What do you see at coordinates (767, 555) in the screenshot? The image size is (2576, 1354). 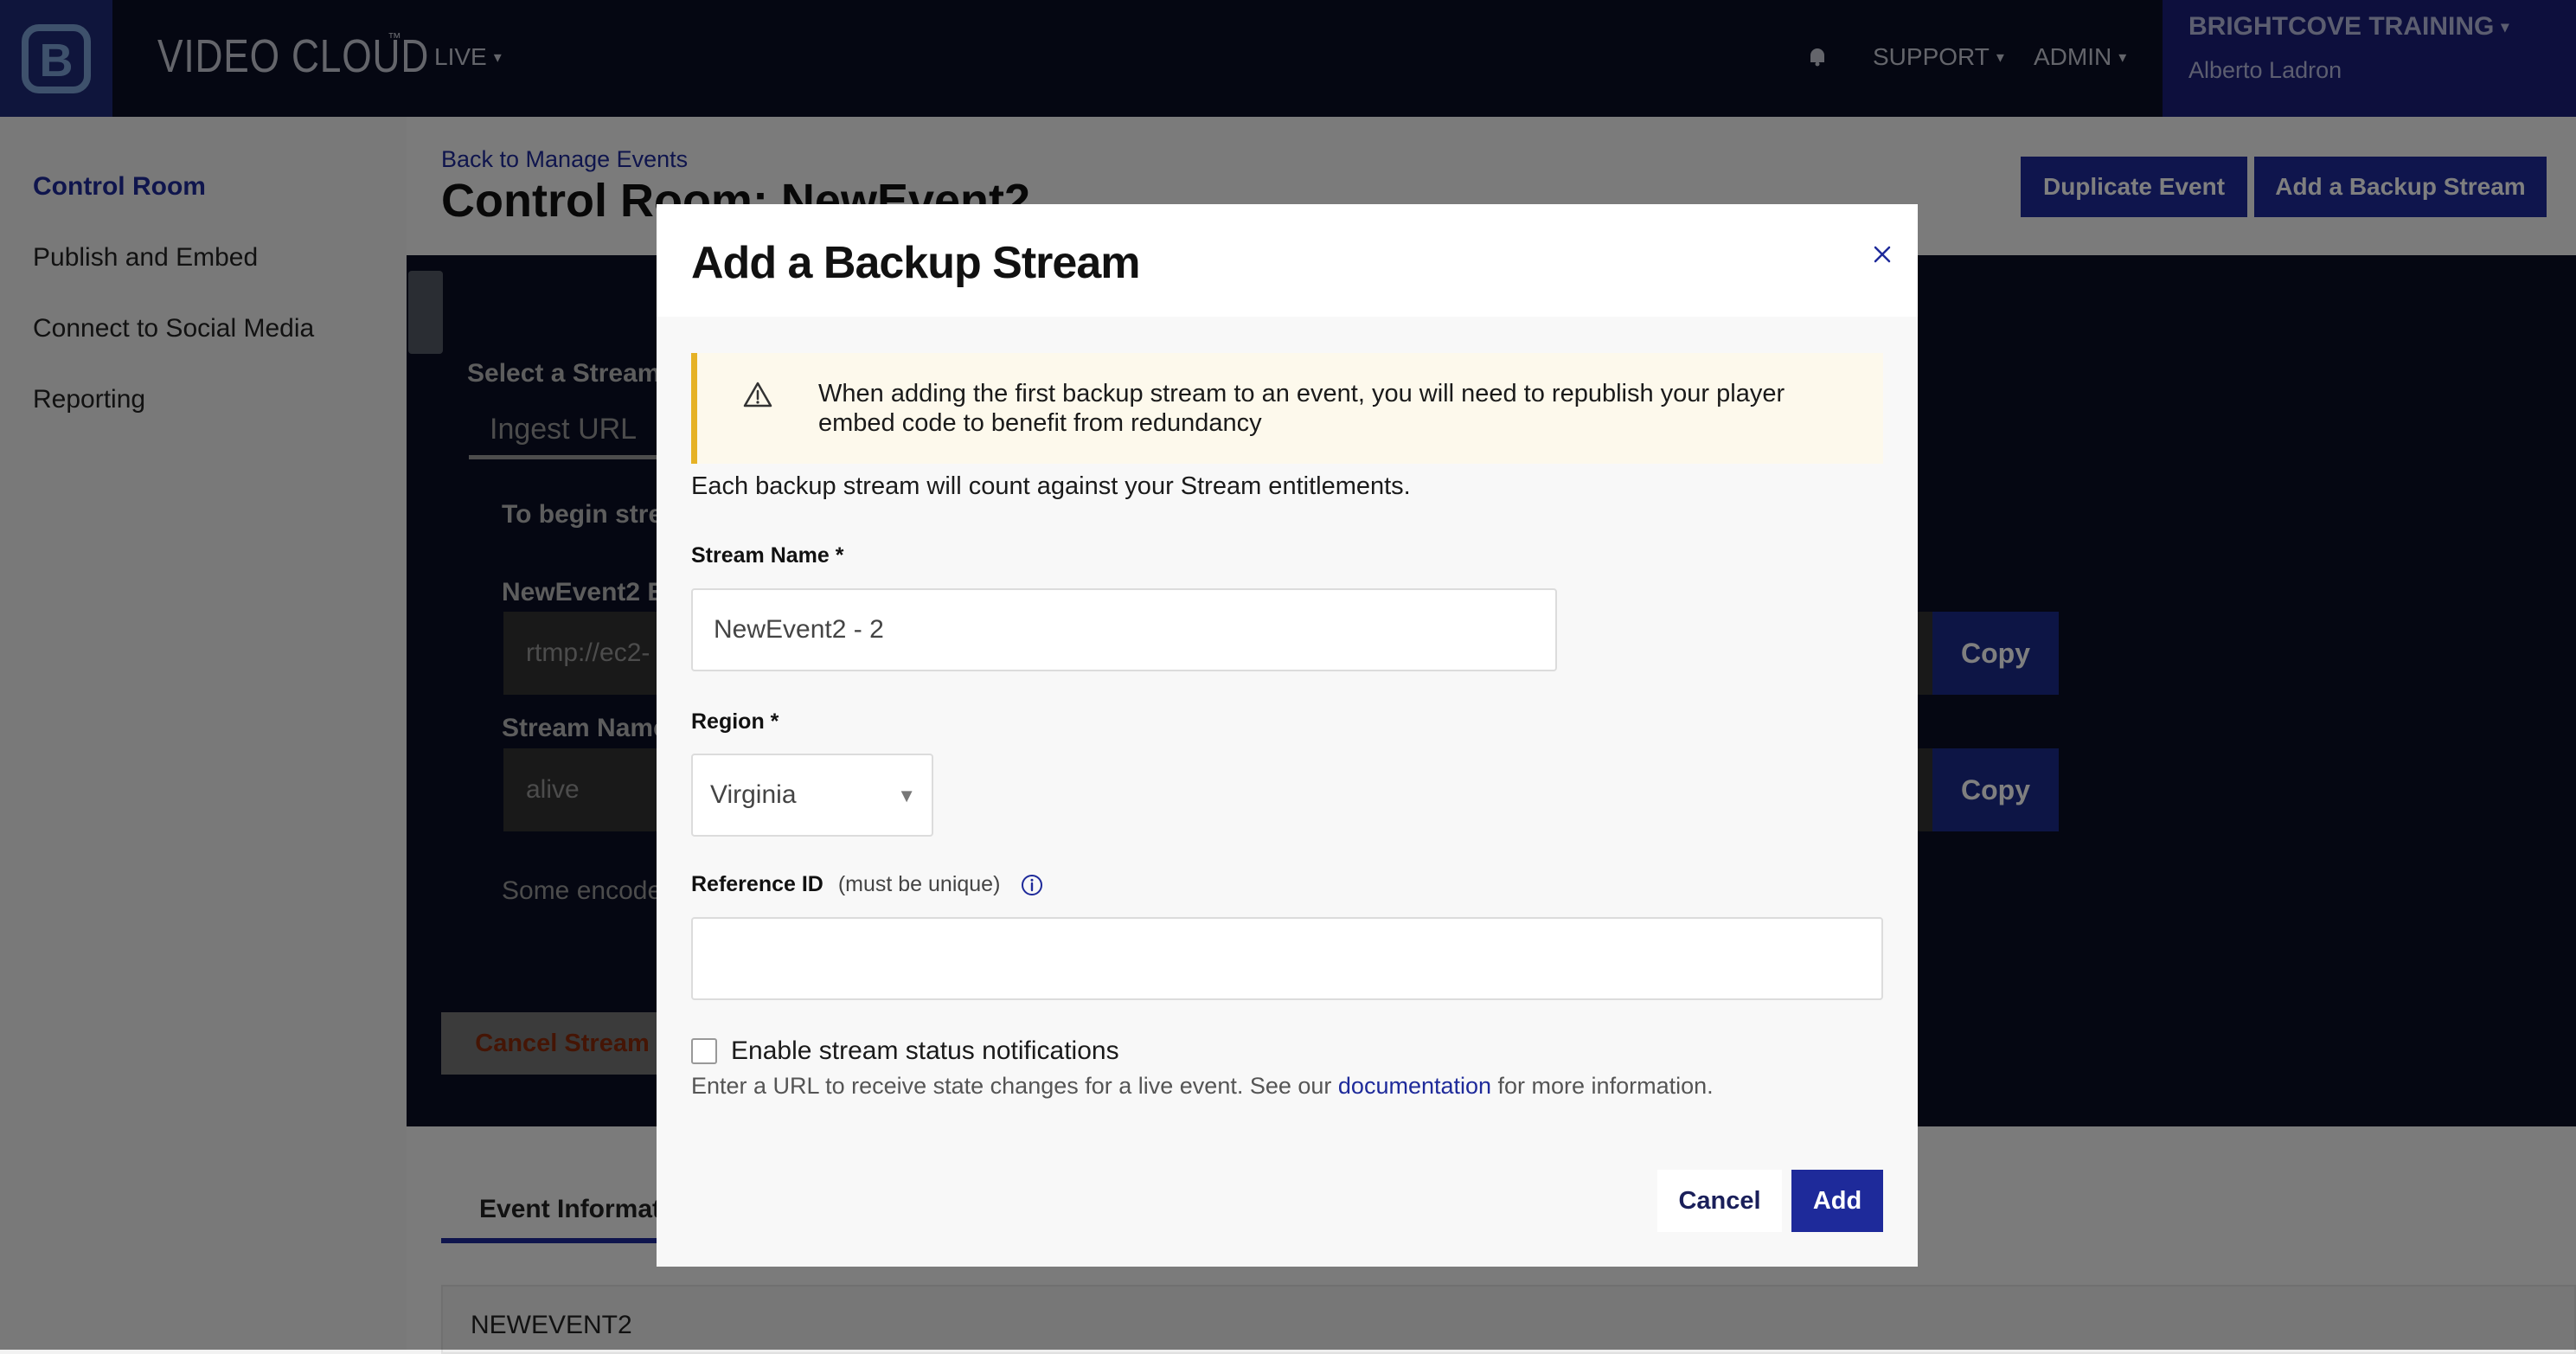 I see `stream-name-label: Stream Name *` at bounding box center [767, 555].